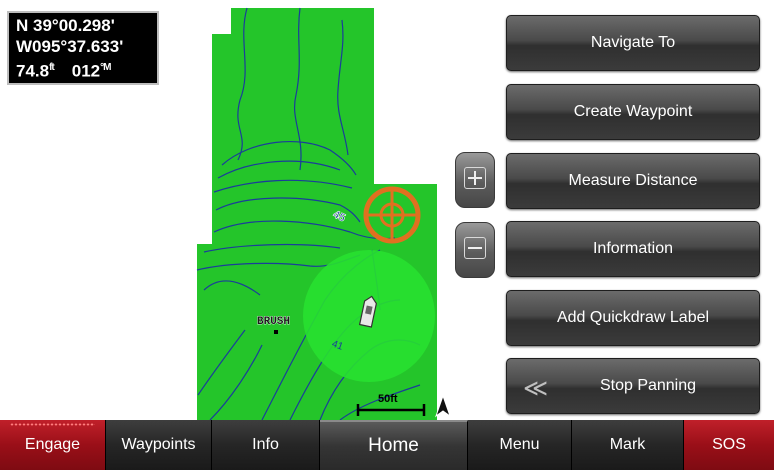  I want to click on button-label: Add Quickdraw Label, so click(633, 317).